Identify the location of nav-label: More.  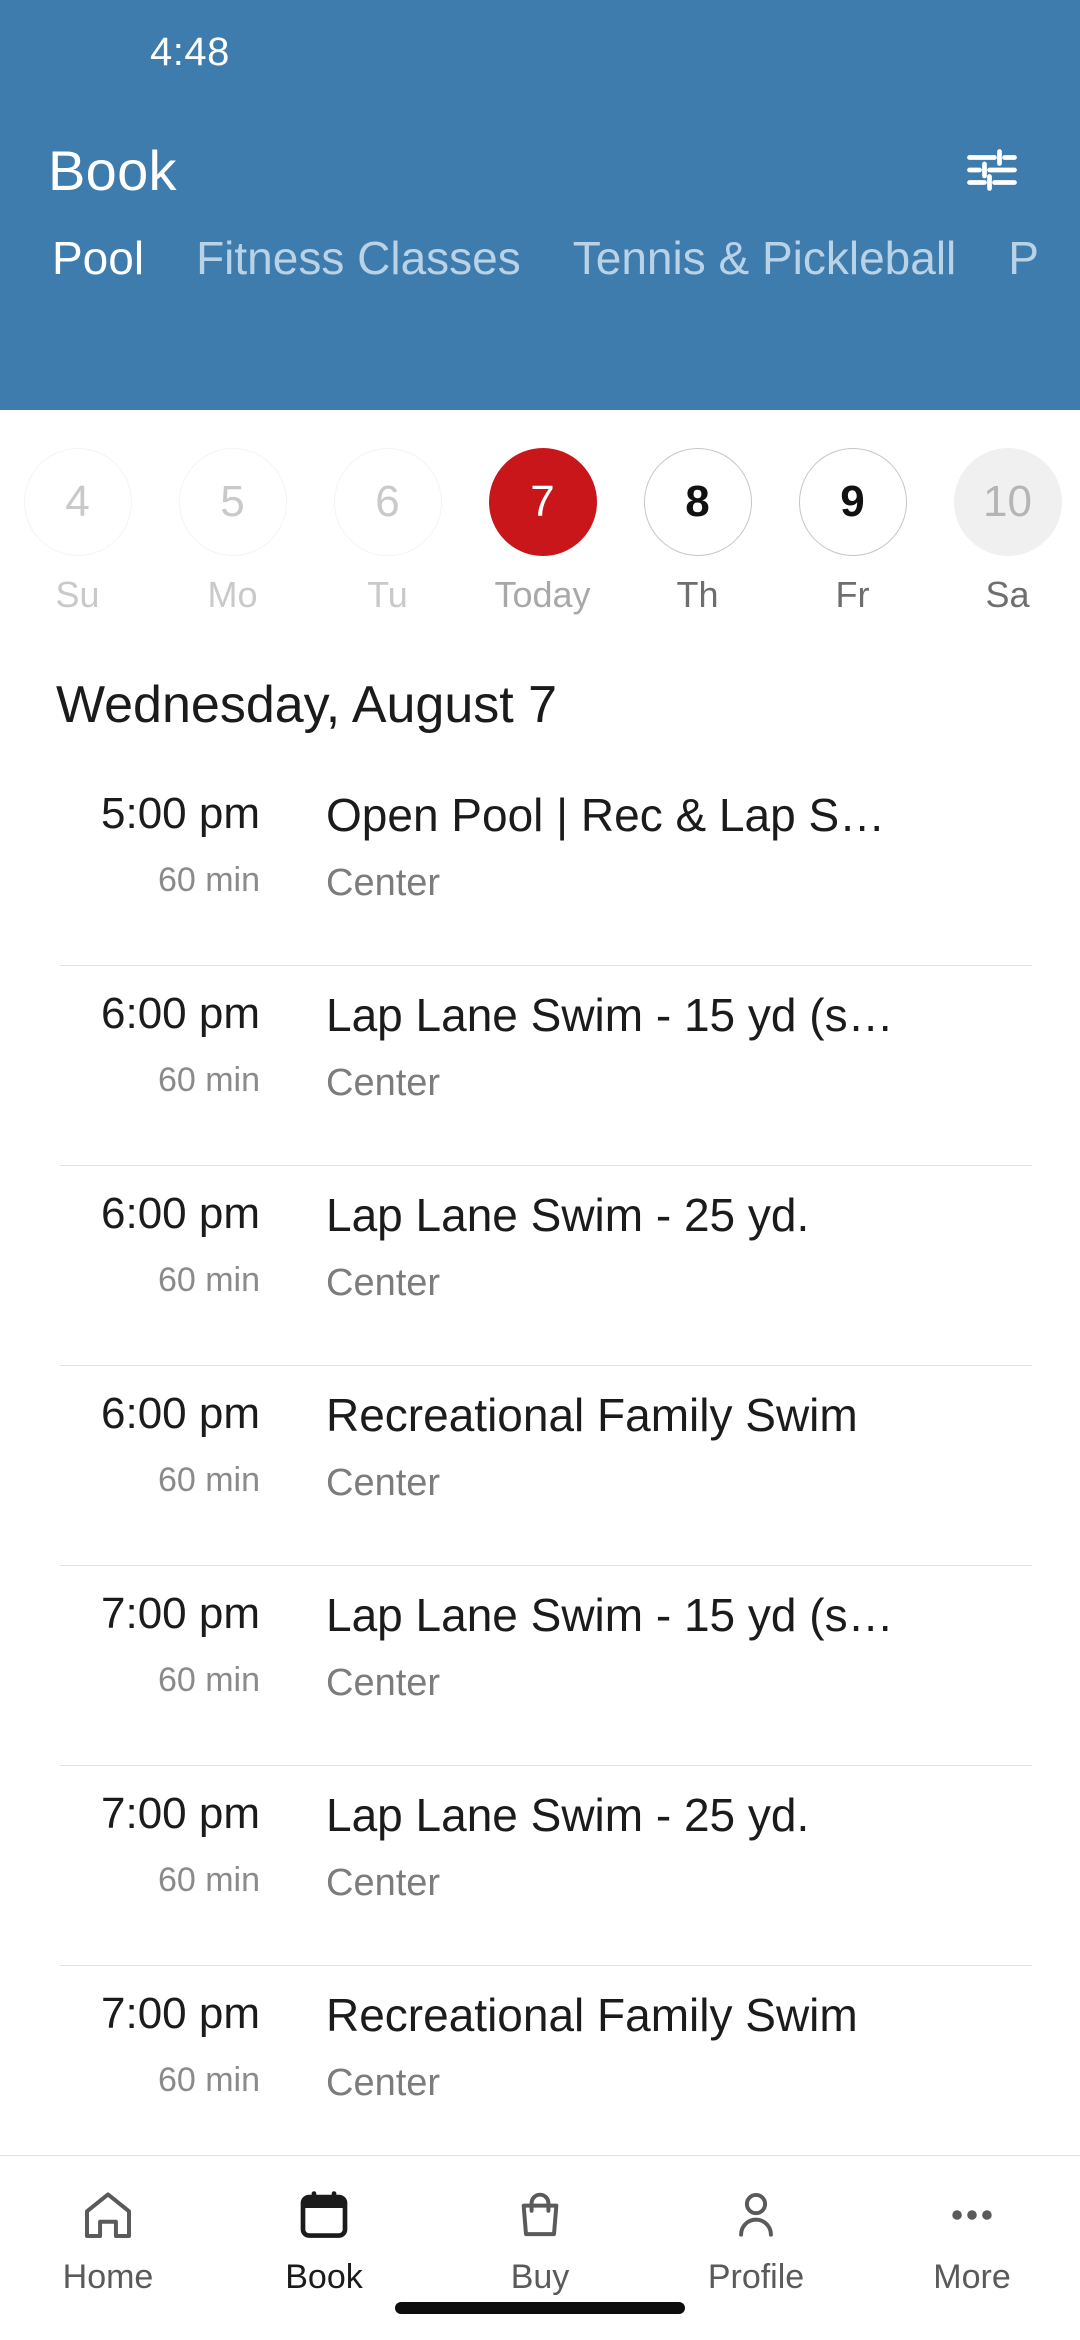
(972, 2277).